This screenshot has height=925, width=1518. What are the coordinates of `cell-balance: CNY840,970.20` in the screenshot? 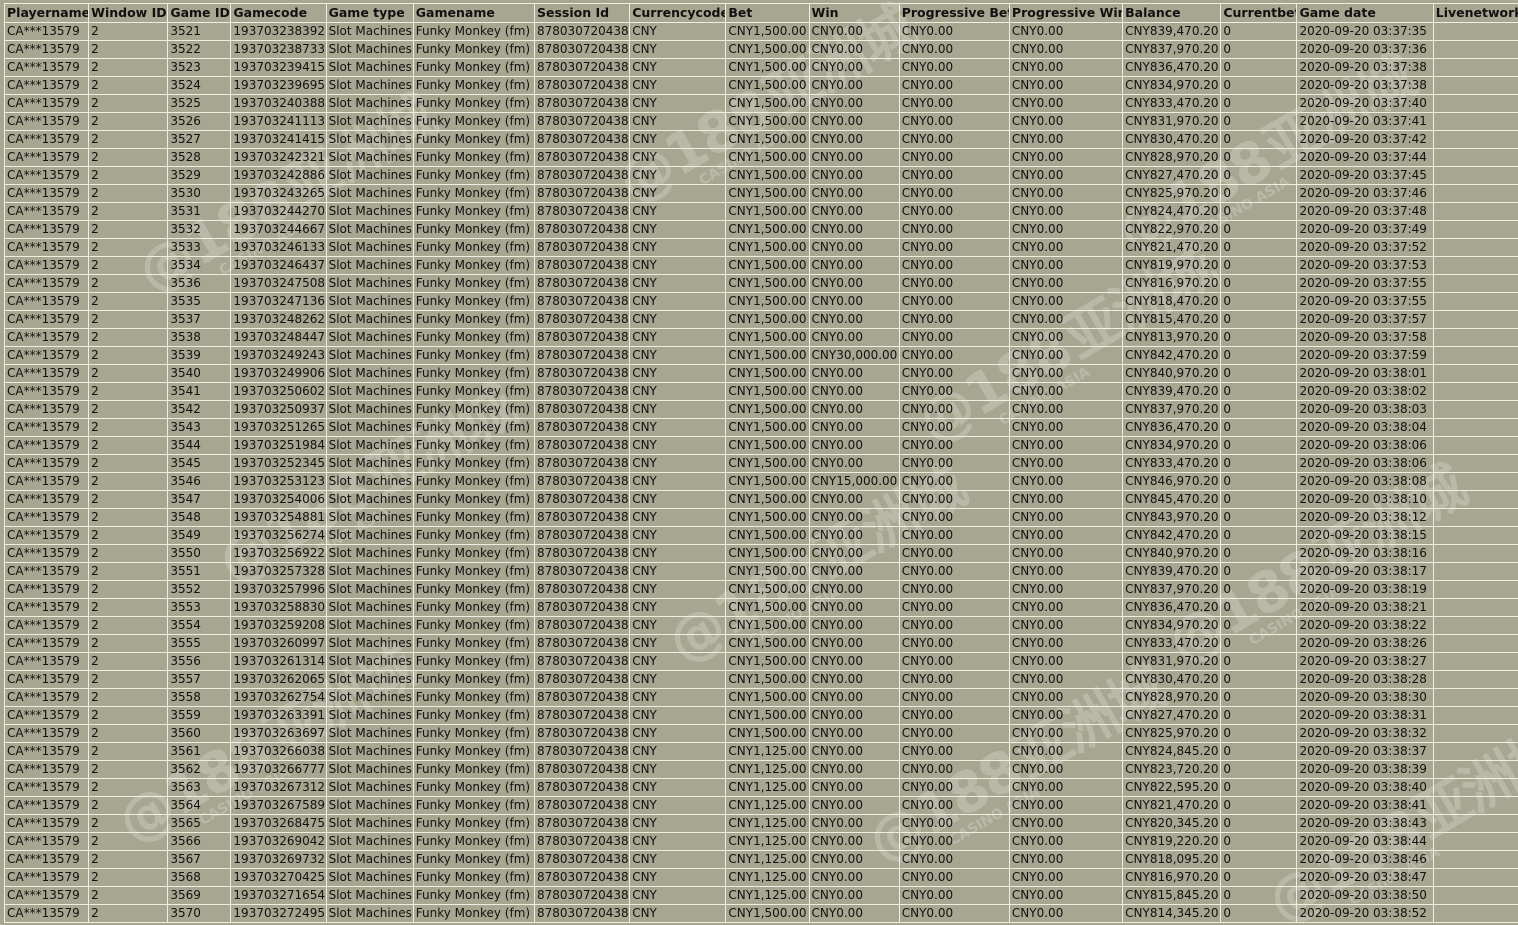 It's located at (1172, 373).